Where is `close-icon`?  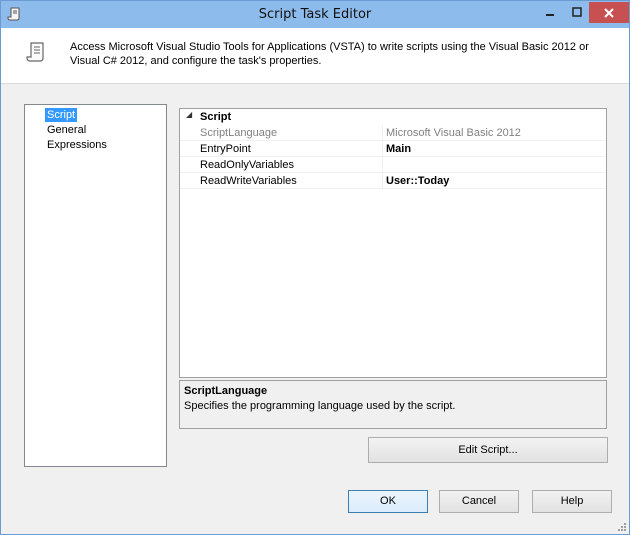 close-icon is located at coordinates (609, 12).